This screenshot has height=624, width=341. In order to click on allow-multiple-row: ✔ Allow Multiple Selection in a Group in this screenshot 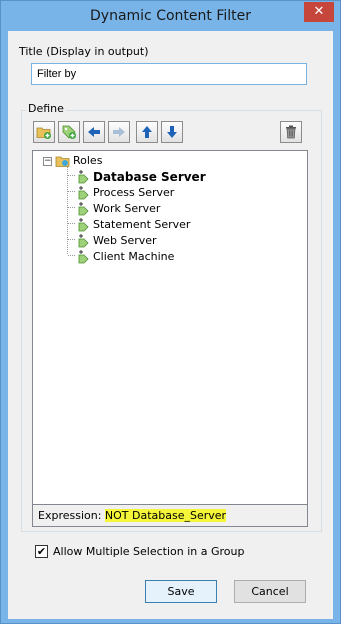, I will do `click(140, 551)`.